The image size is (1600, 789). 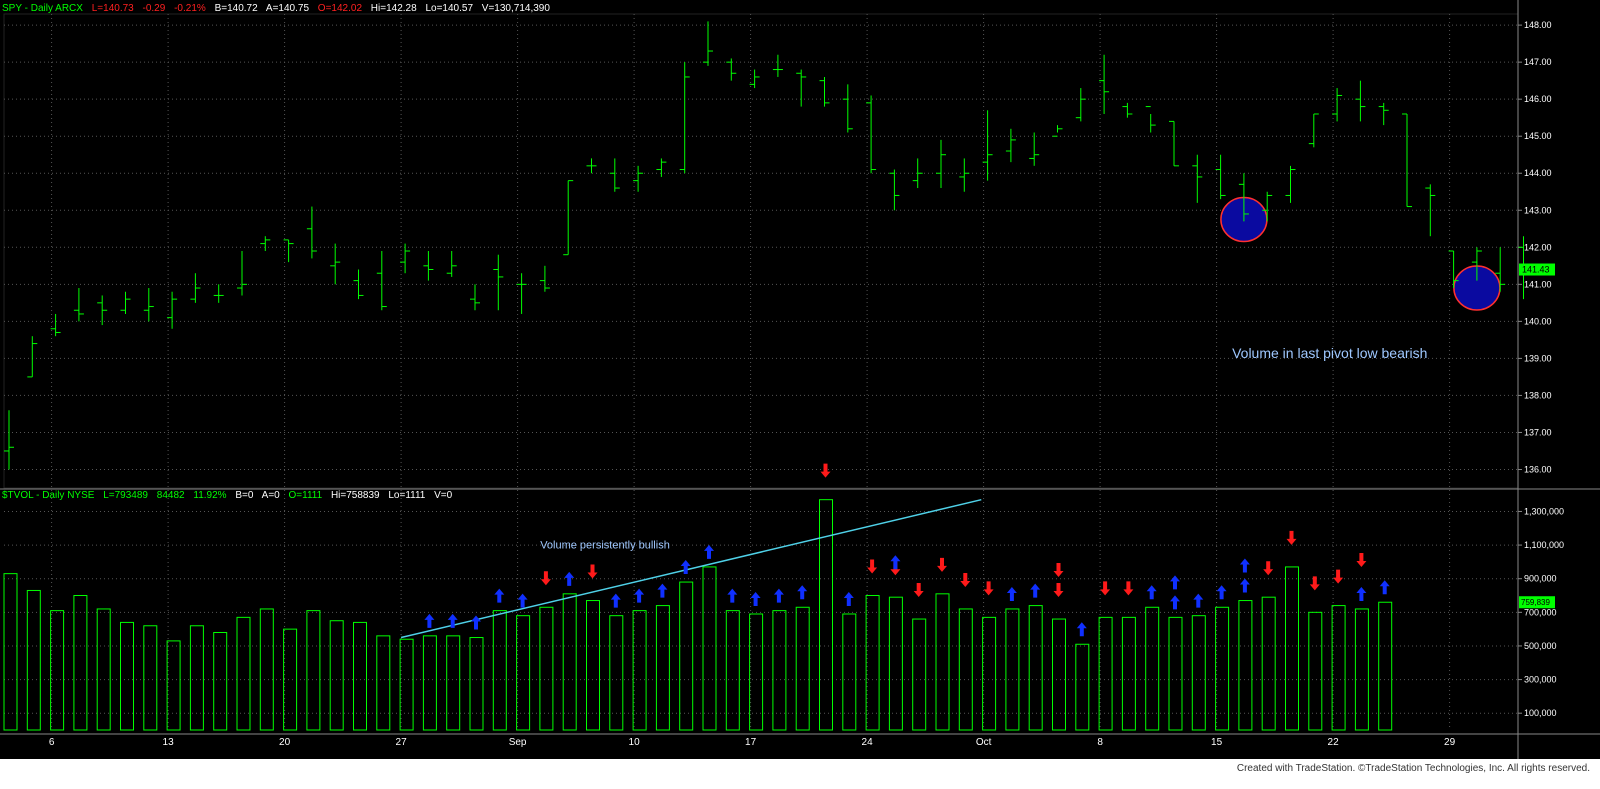 What do you see at coordinates (244, 495) in the screenshot?
I see `volume-bid: B=0` at bounding box center [244, 495].